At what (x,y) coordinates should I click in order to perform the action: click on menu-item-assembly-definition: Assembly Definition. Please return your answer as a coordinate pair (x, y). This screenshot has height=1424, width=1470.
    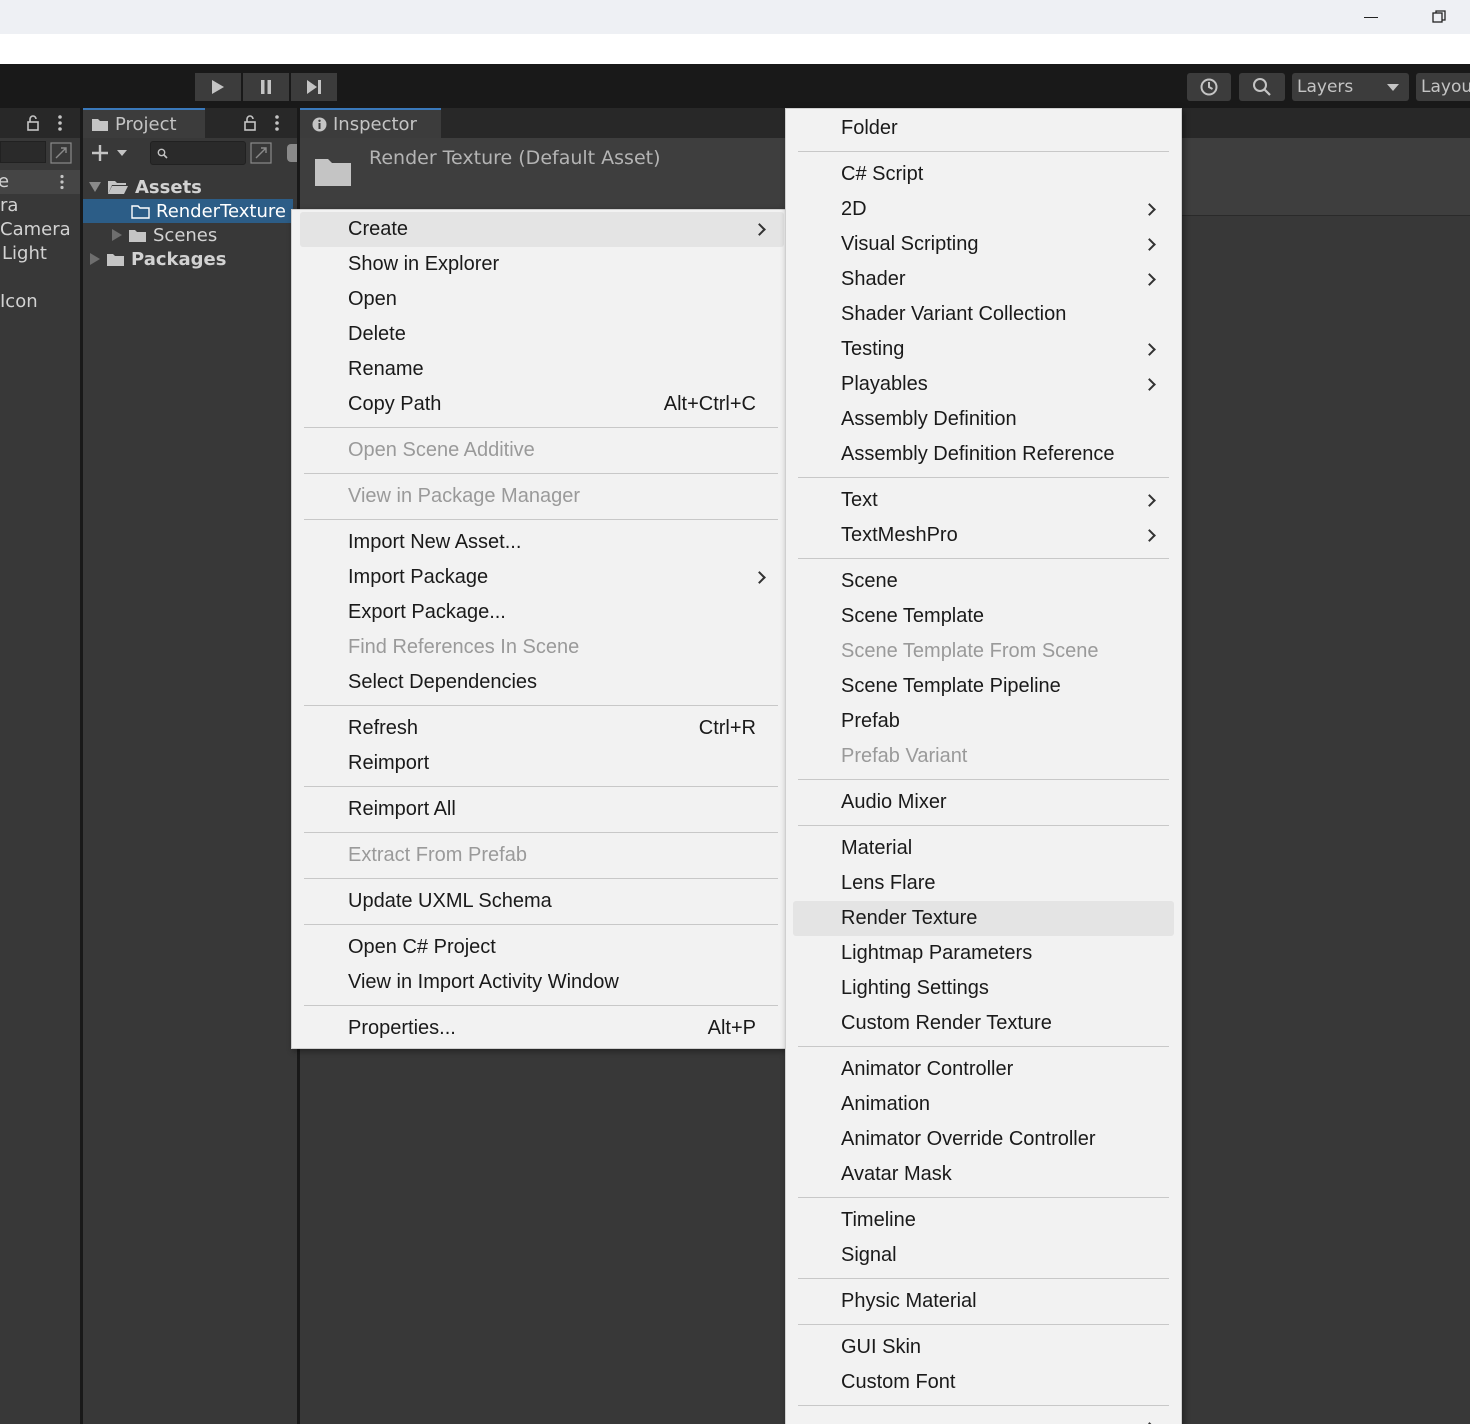
    Looking at the image, I should click on (983, 419).